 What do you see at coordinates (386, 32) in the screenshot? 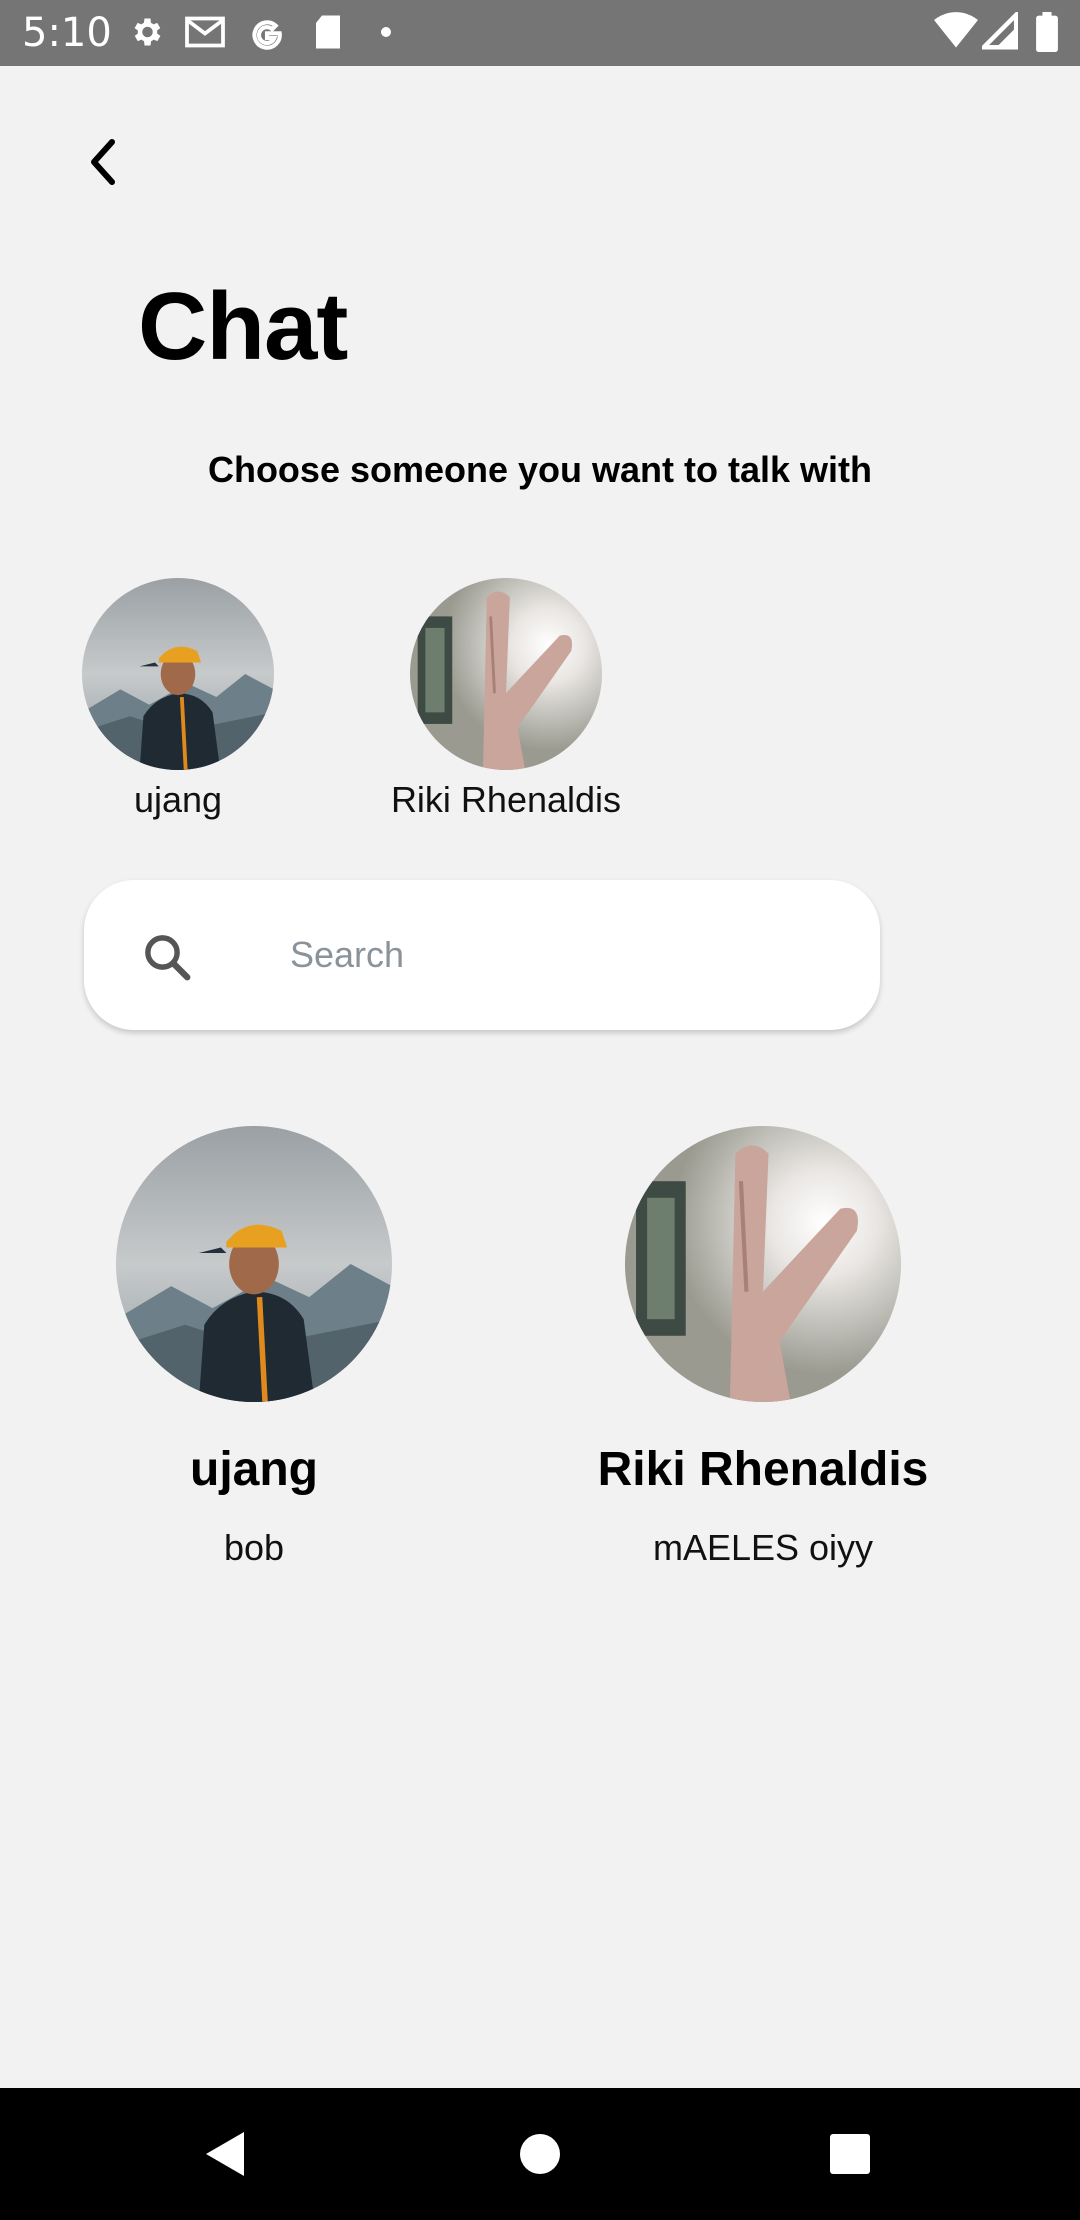
I see `dot-icon` at bounding box center [386, 32].